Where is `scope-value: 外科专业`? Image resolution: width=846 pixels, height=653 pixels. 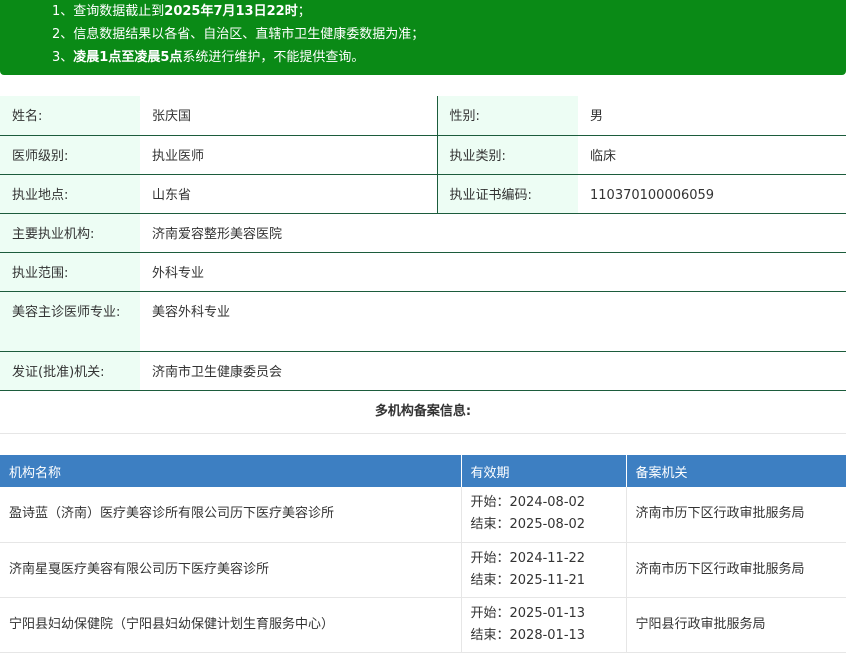
scope-value: 外科专业 is located at coordinates (493, 272).